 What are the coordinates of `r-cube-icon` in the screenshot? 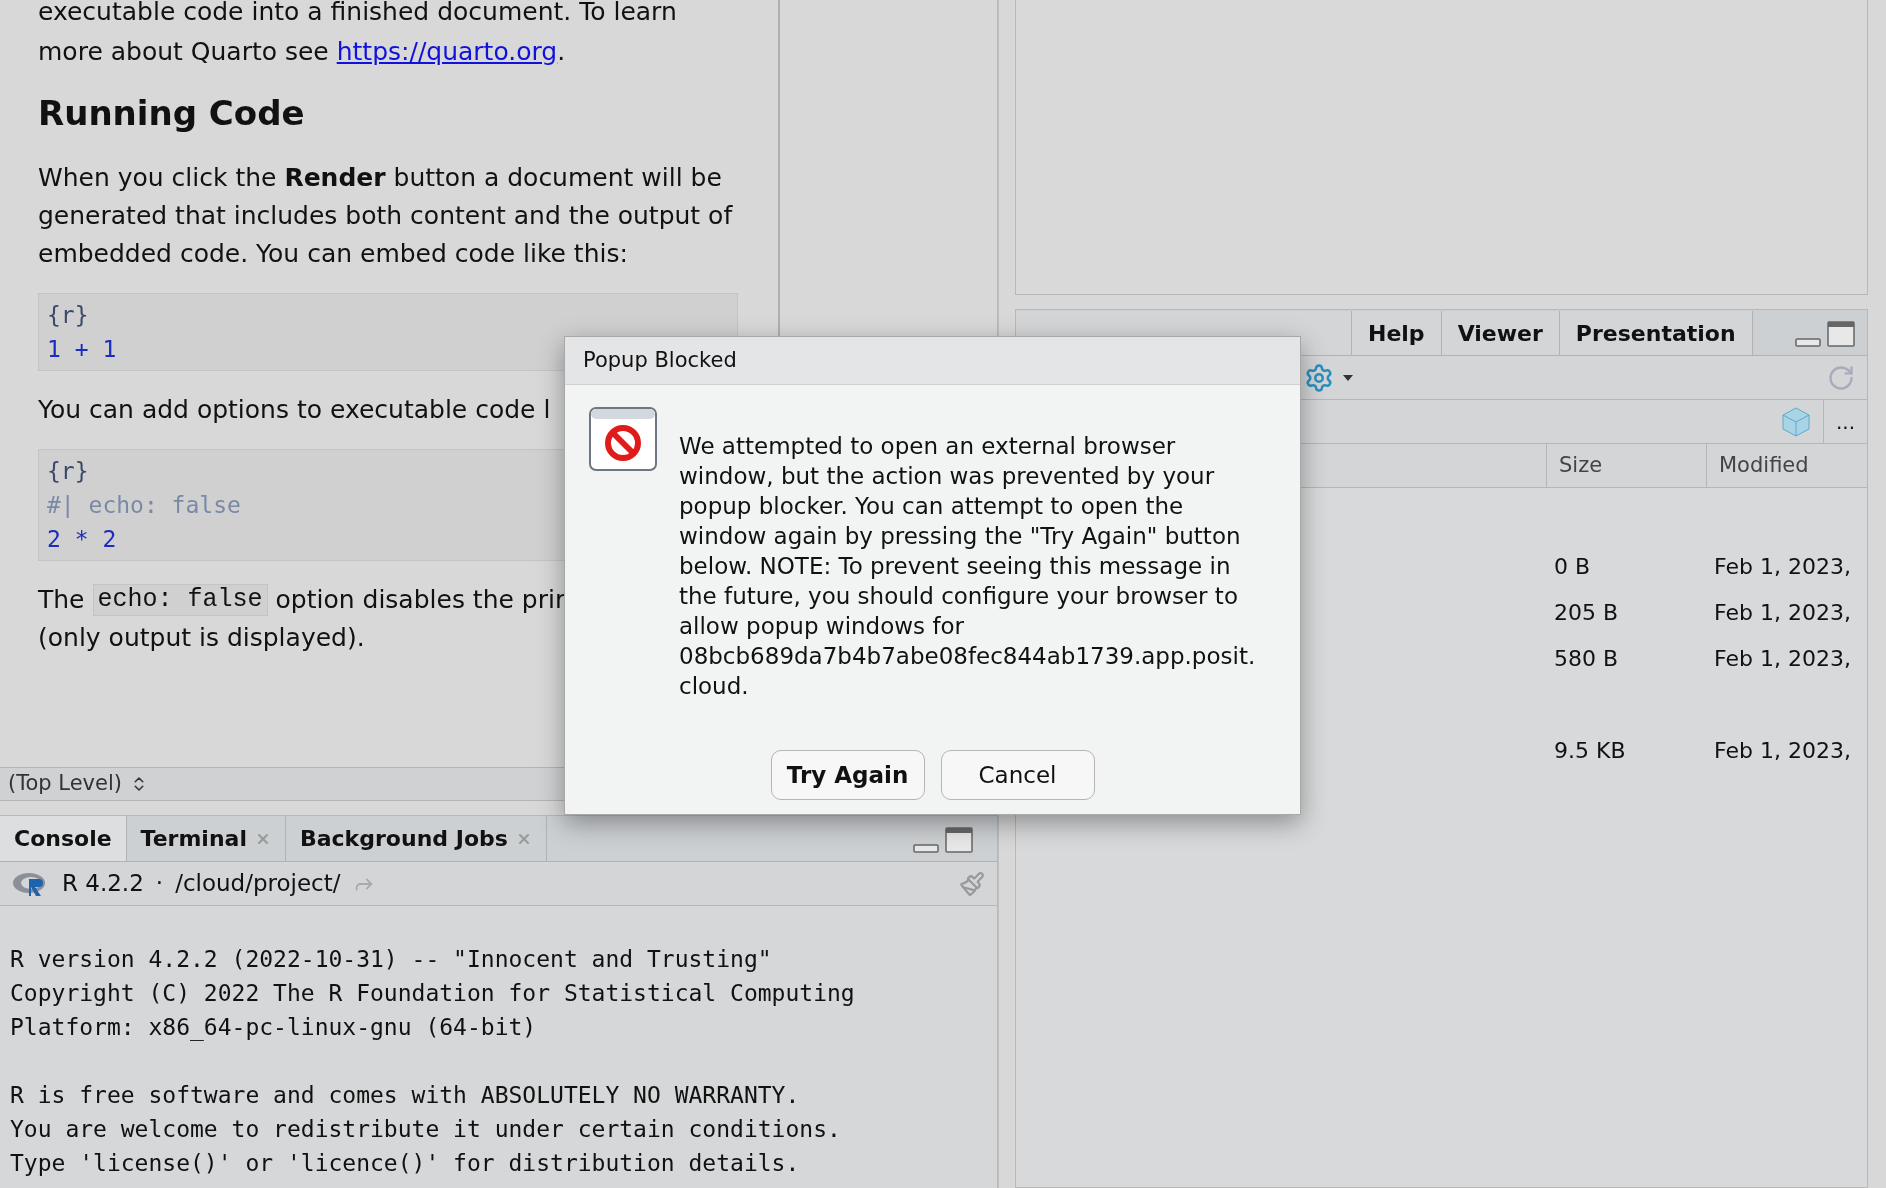 It's located at (1795, 421).